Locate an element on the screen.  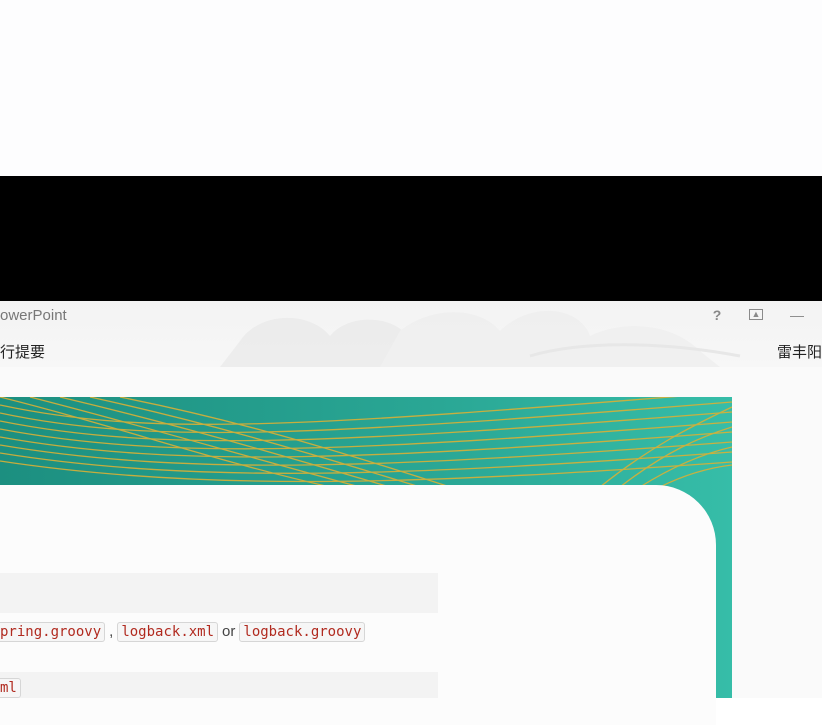
cloud-decoration is located at coordinates (480, 338).